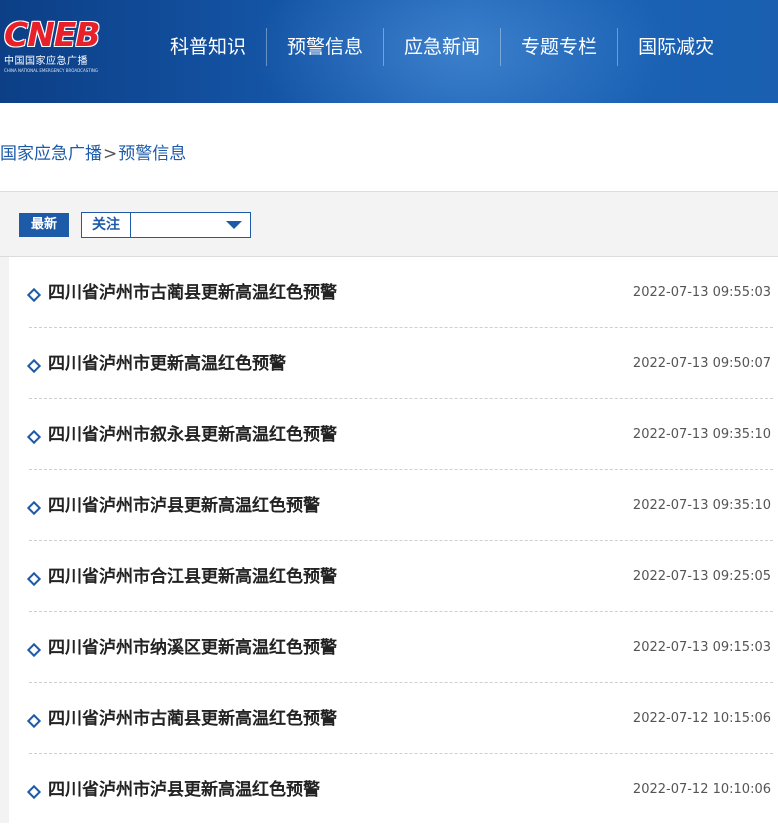 This screenshot has height=824, width=778. What do you see at coordinates (167, 364) in the screenshot?
I see `alert-title: 四川省泸州市更新高温红色预警` at bounding box center [167, 364].